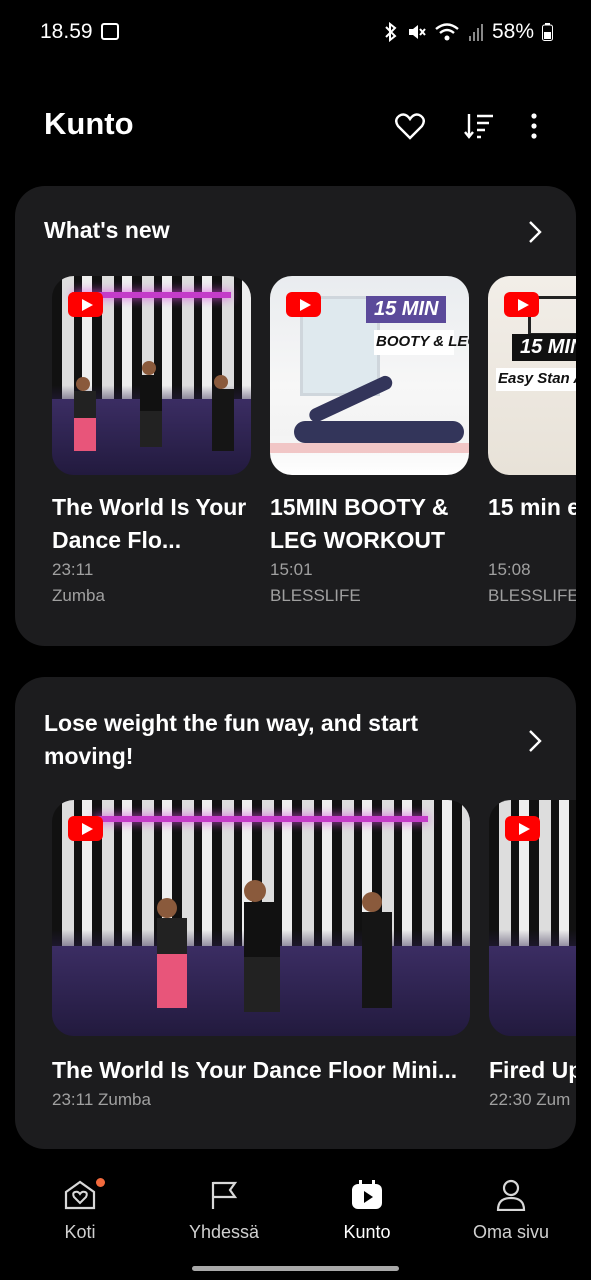  Describe the element at coordinates (100, 1182) in the screenshot. I see `notification-dot` at that location.